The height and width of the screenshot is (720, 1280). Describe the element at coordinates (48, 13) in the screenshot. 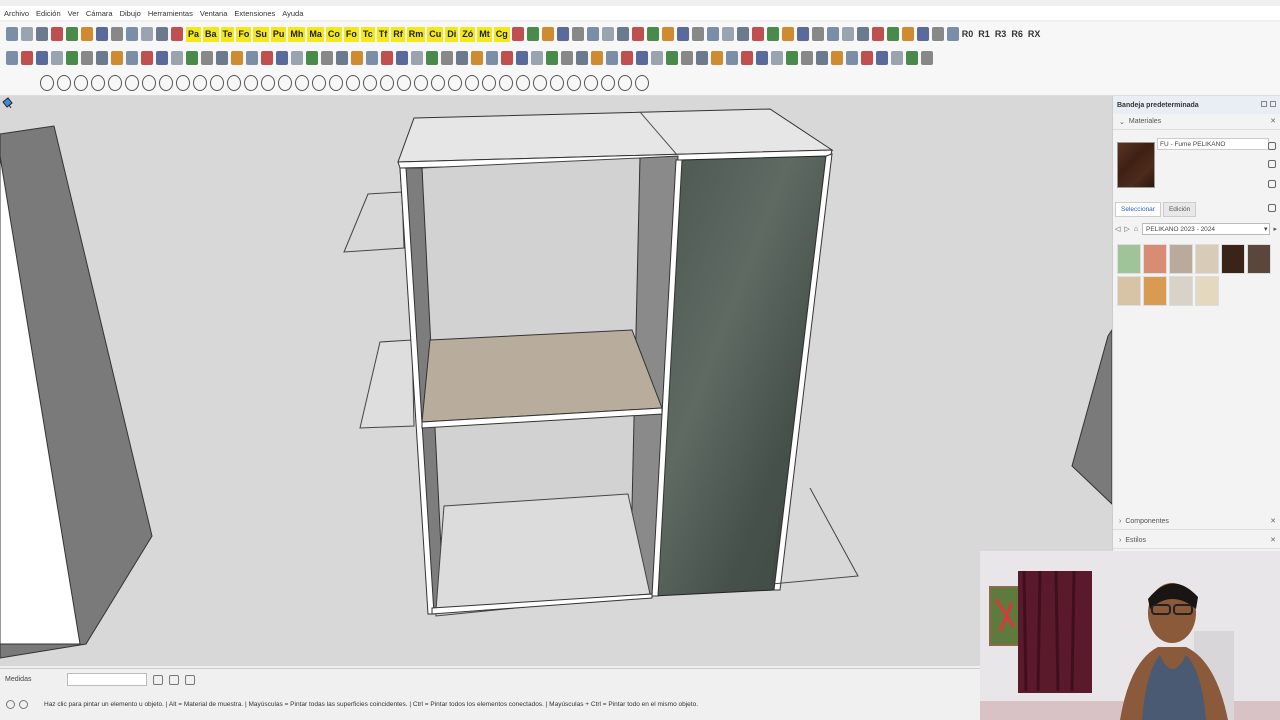

I see `menu-item-edicion: Edición` at that location.